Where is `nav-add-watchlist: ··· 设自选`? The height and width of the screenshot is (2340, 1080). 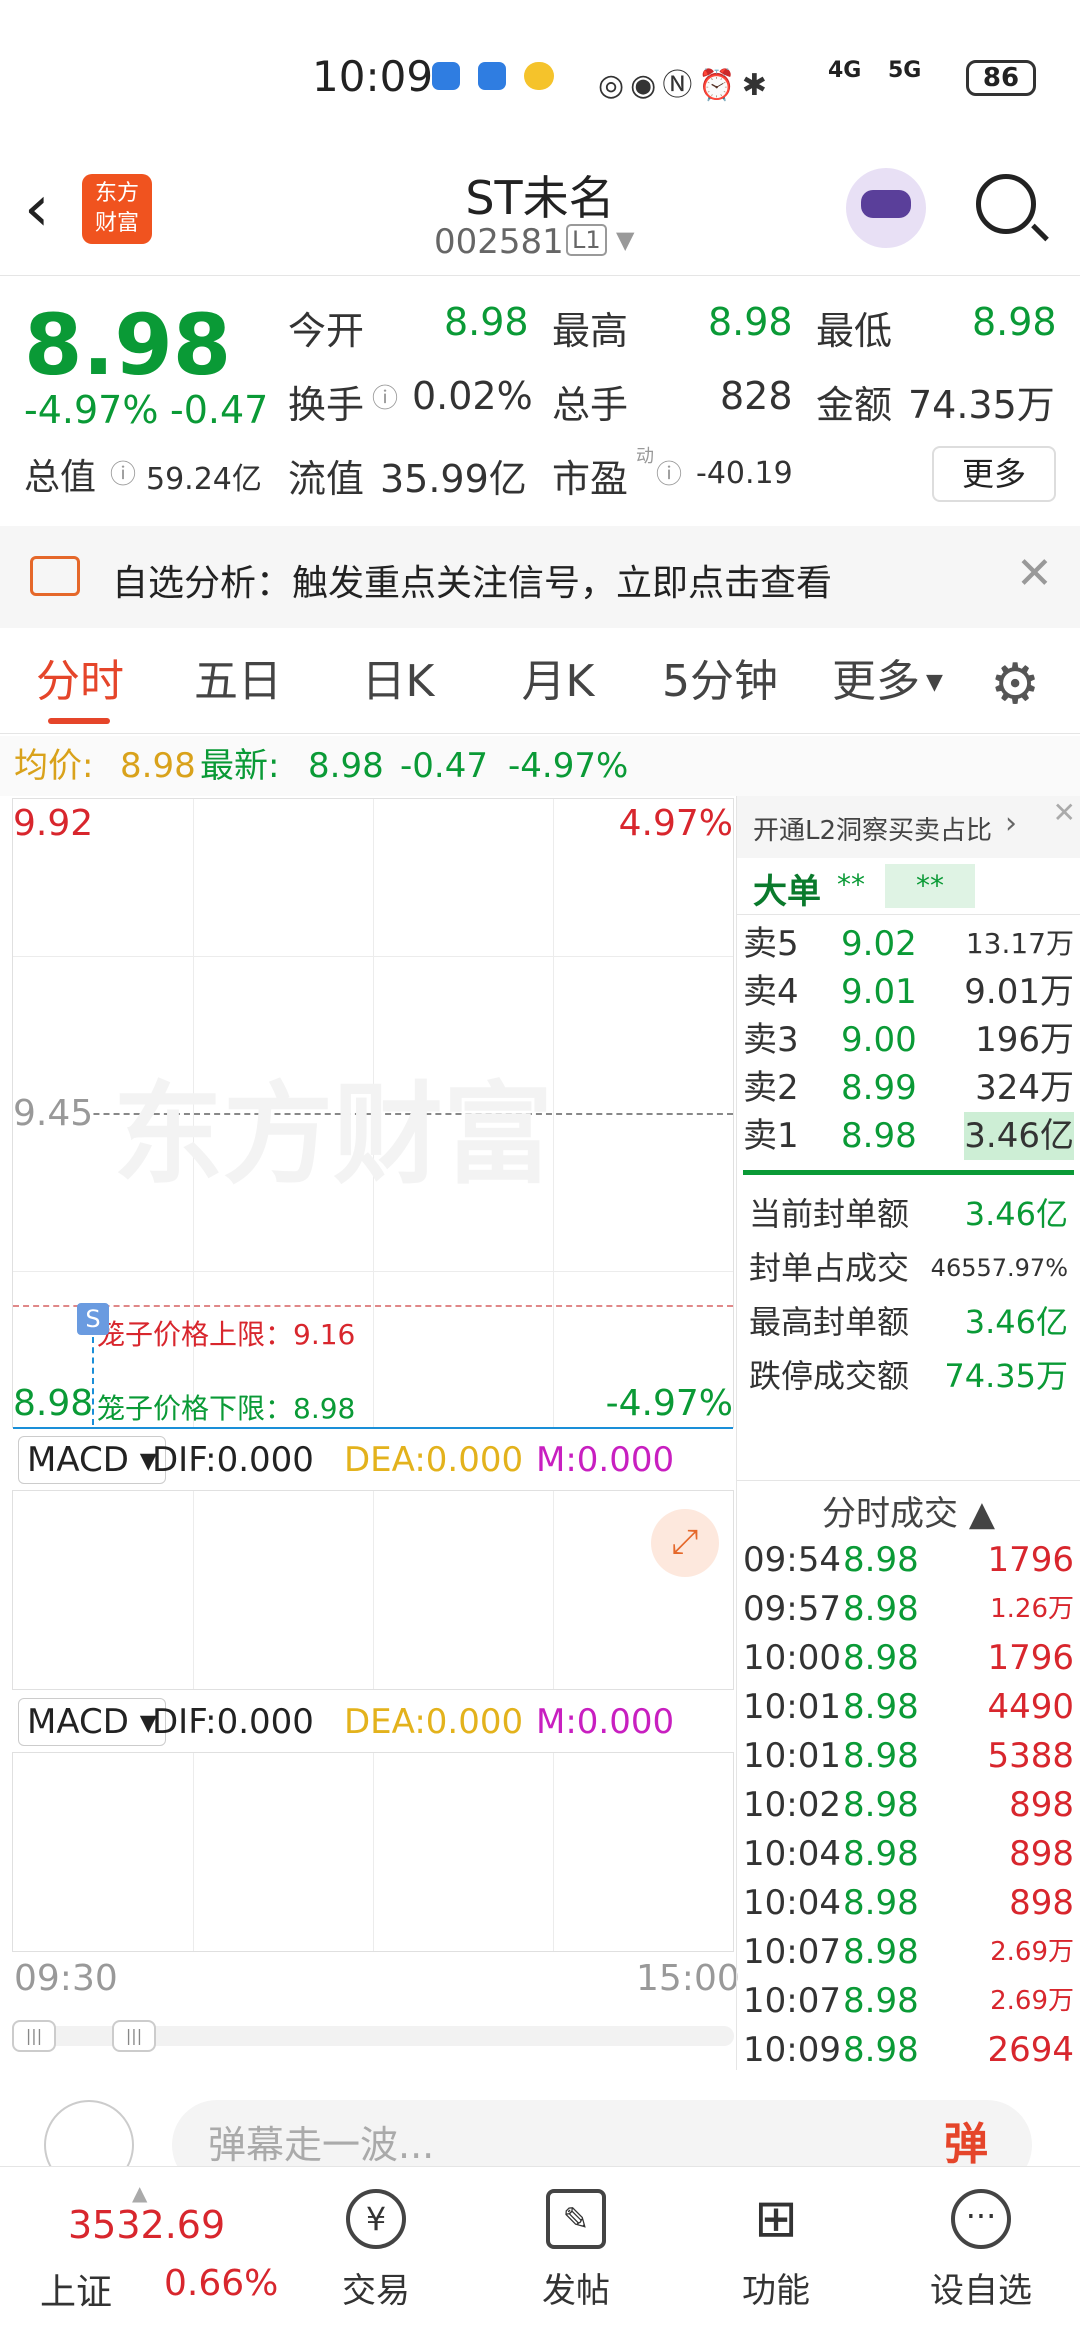
nav-add-watchlist: ··· 设自选 is located at coordinates (981, 2253).